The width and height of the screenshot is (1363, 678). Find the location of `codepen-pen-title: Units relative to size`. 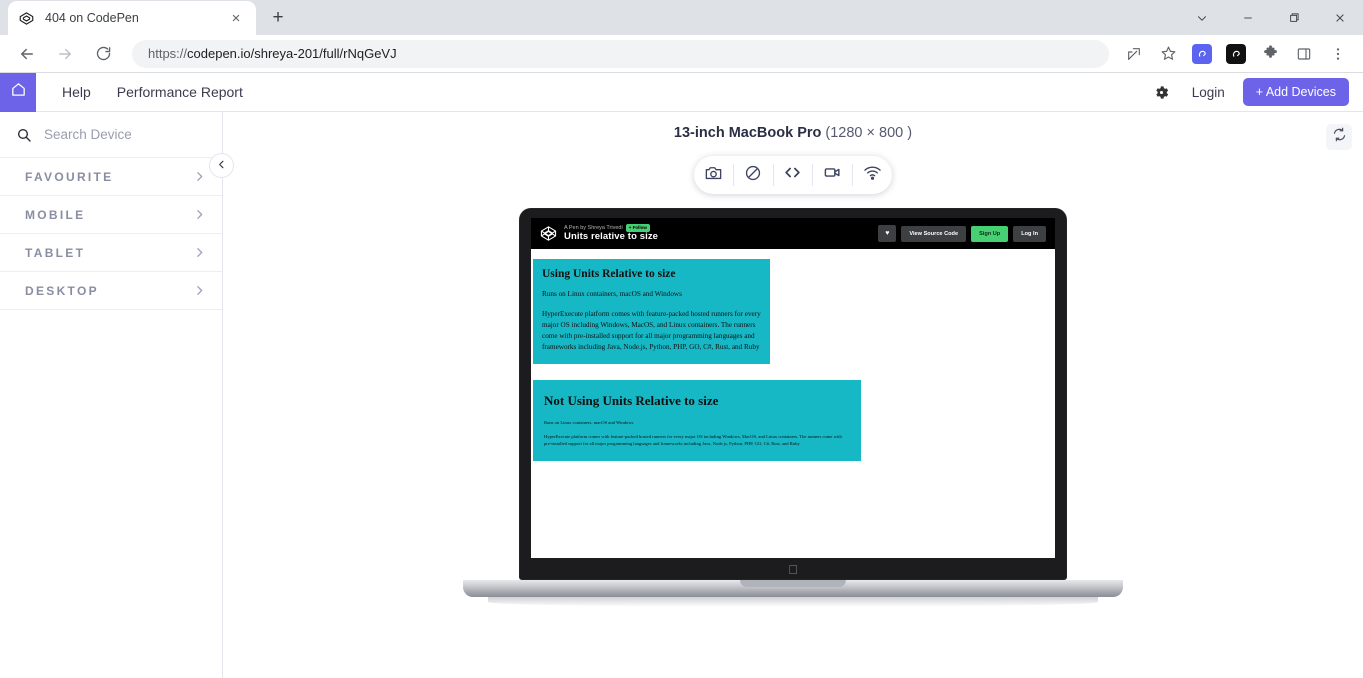

codepen-pen-title: Units relative to size is located at coordinates (611, 236).